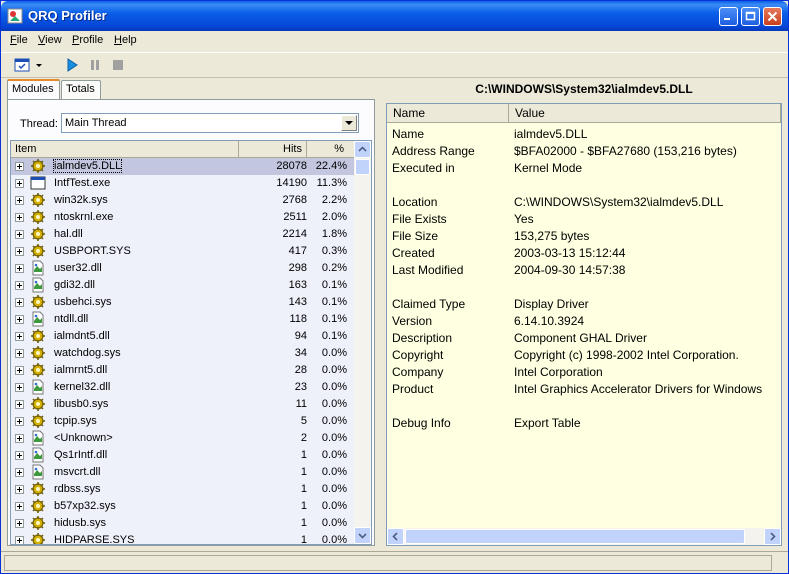  What do you see at coordinates (183, 404) in the screenshot?
I see `table-row: libusb0.sys 11 0.0%` at bounding box center [183, 404].